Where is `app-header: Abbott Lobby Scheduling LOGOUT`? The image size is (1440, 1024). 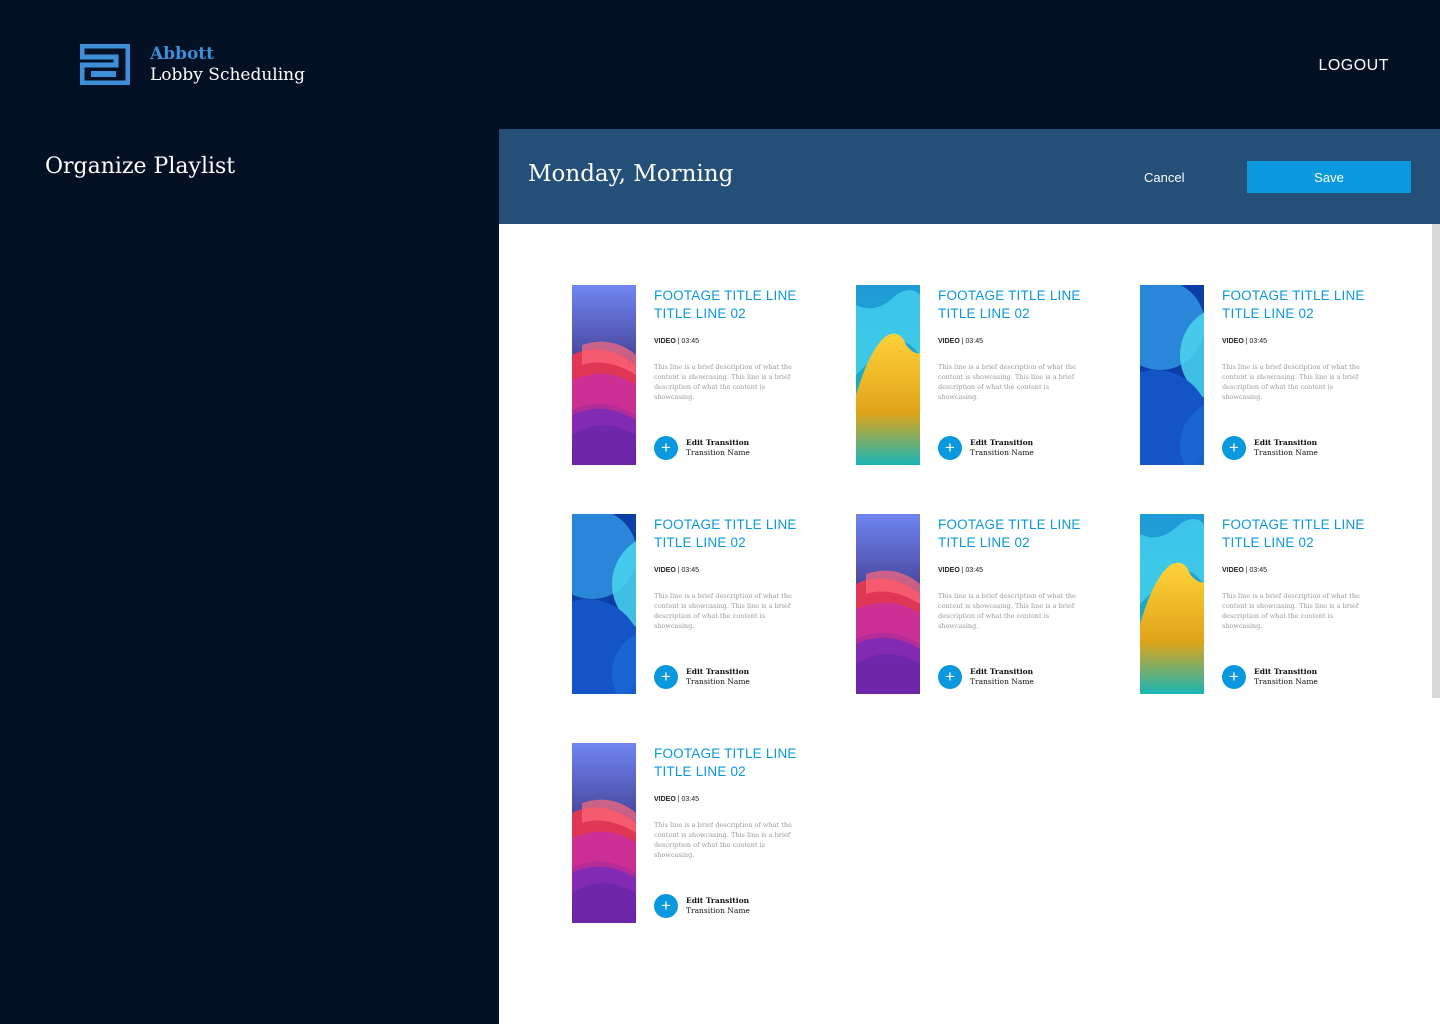
app-header: Abbott Lobby Scheduling LOGOUT is located at coordinates (720, 65).